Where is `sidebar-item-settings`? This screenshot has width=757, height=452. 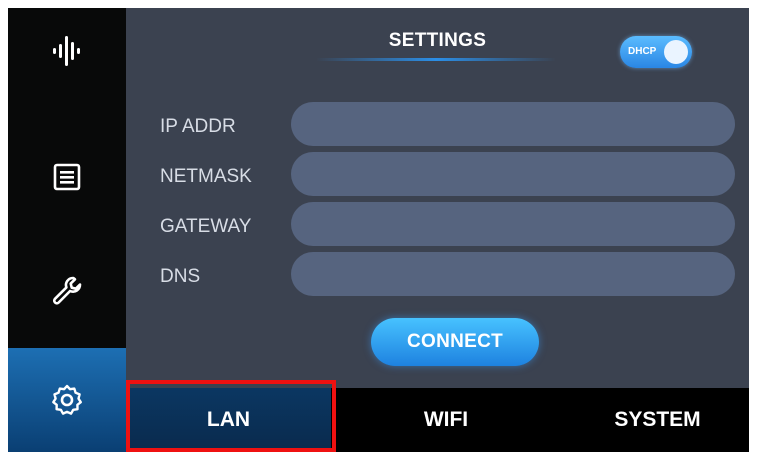 sidebar-item-settings is located at coordinates (67, 400).